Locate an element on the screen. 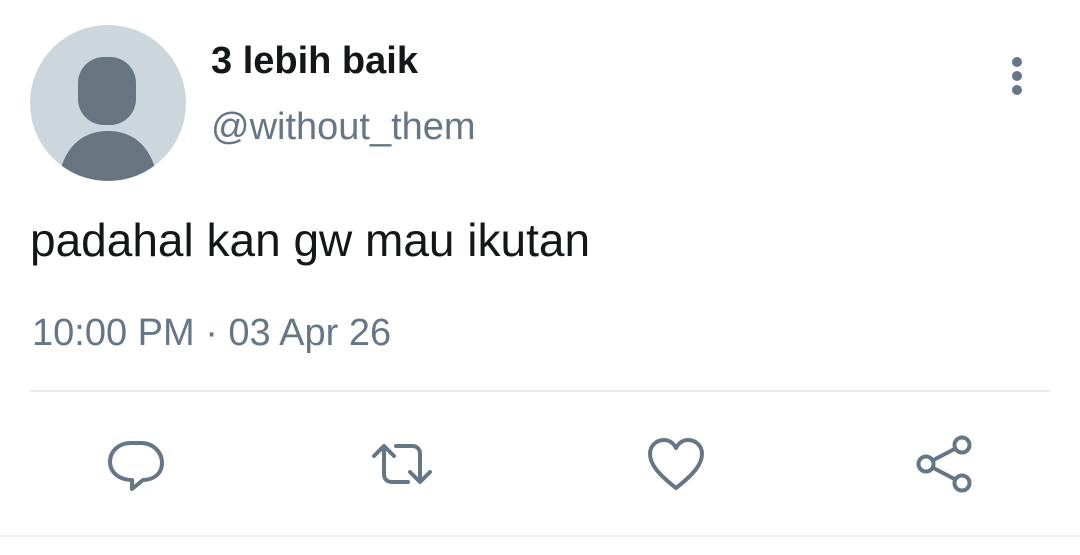  like-button is located at coordinates (676, 464).